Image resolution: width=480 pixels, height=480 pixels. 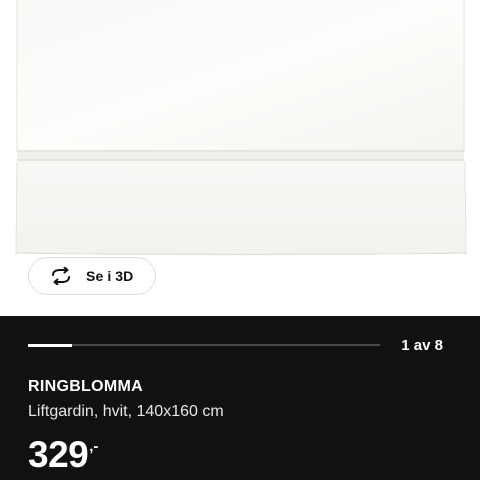 I want to click on price-amount: 329, so click(x=58, y=454).